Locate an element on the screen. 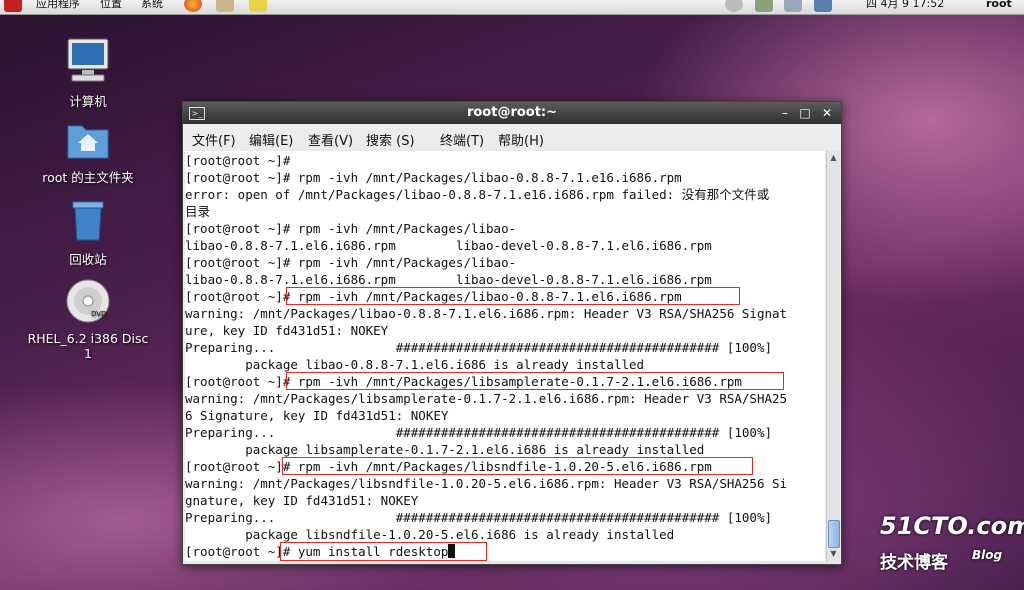 The image size is (1024, 590). maximize-button: □ is located at coordinates (805, 113).